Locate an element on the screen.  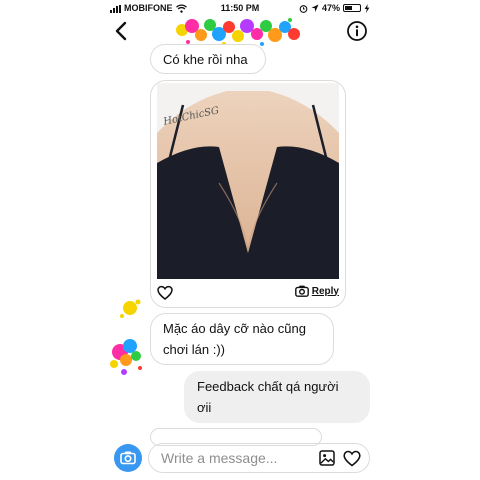
reply-label: Reply is located at coordinates (325, 291).